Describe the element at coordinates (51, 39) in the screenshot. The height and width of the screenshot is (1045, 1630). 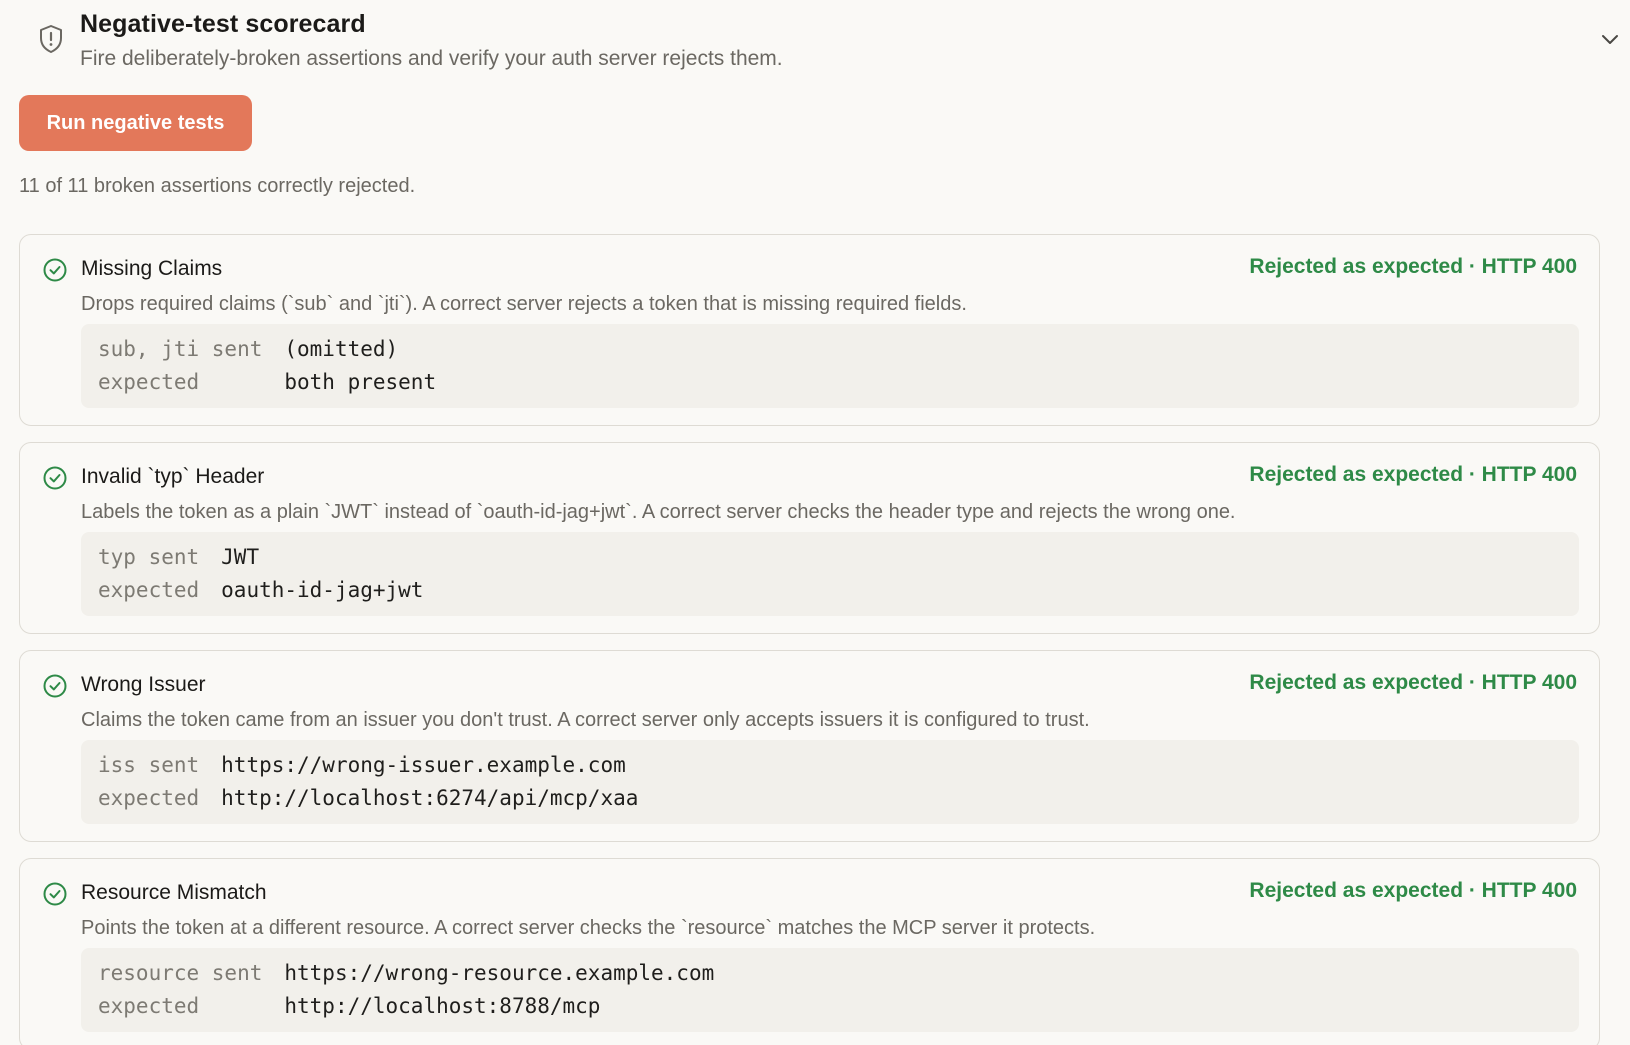
I see `shield-alert-icon` at that location.